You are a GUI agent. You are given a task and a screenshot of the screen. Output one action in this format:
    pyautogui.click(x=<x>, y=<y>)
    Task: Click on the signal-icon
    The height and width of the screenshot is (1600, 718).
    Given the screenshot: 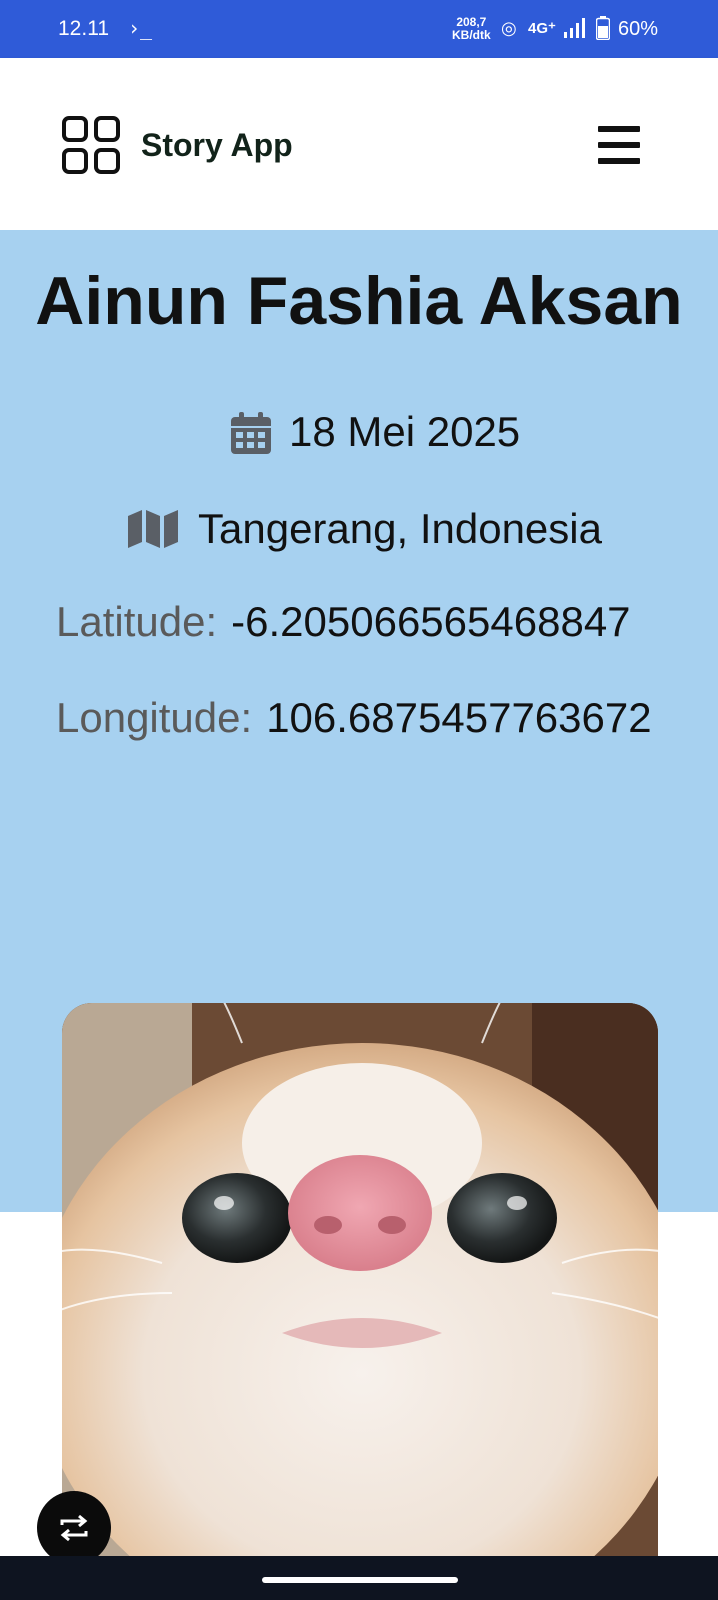 What is the action you would take?
    pyautogui.click(x=574, y=28)
    